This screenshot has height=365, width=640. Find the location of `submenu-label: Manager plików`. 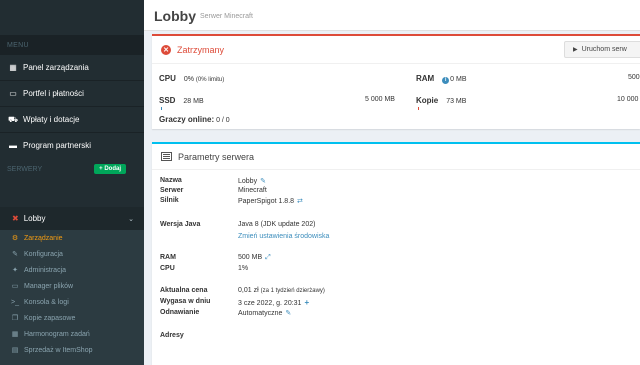

submenu-label: Manager plików is located at coordinates (49, 286).